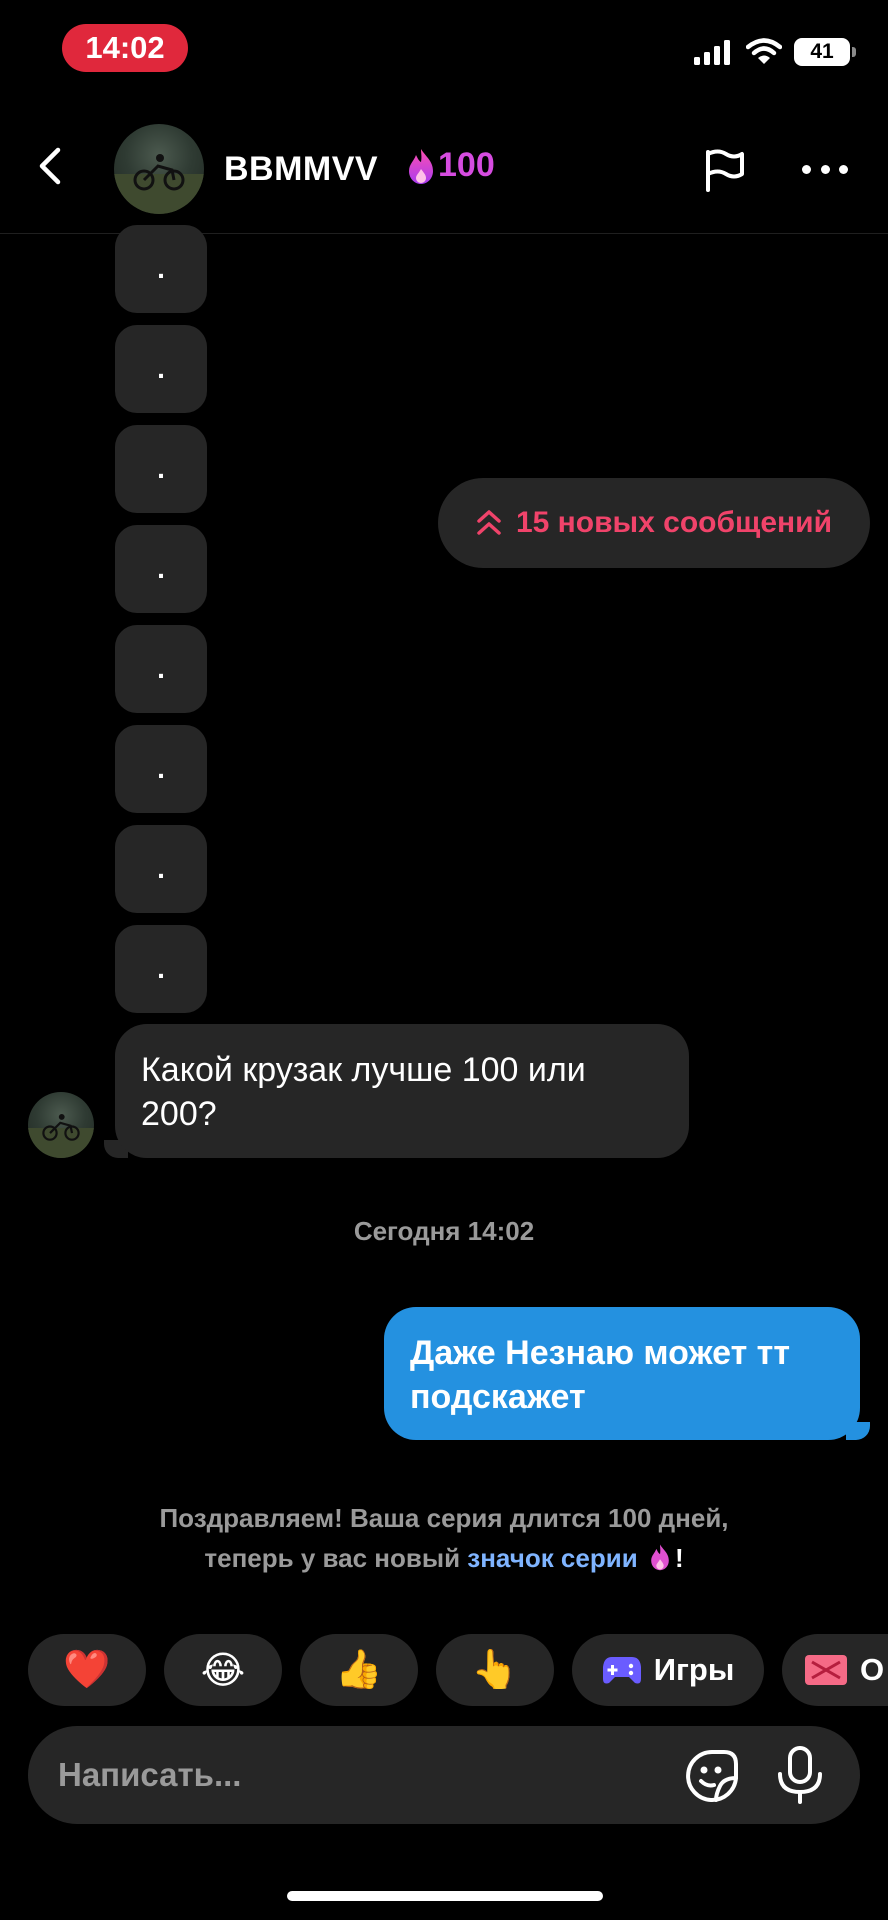 This screenshot has width=888, height=1920. What do you see at coordinates (336, 1558) in the screenshot?
I see `system-note-prefix: теперь у вас новый` at bounding box center [336, 1558].